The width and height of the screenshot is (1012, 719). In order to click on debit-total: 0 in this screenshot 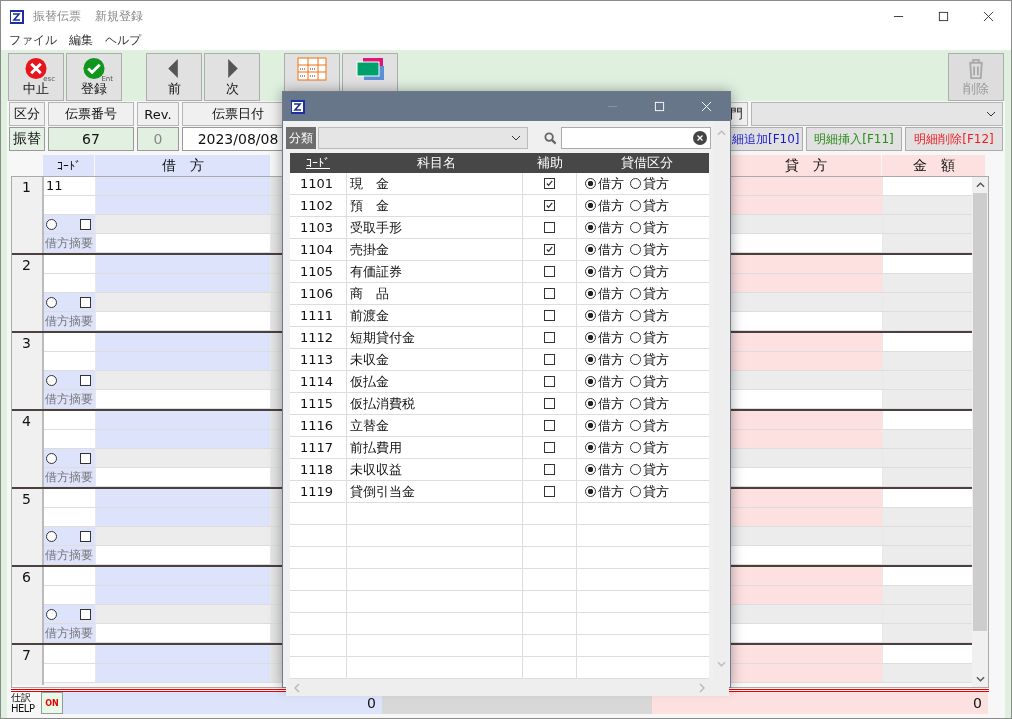, I will do `click(222, 703)`.